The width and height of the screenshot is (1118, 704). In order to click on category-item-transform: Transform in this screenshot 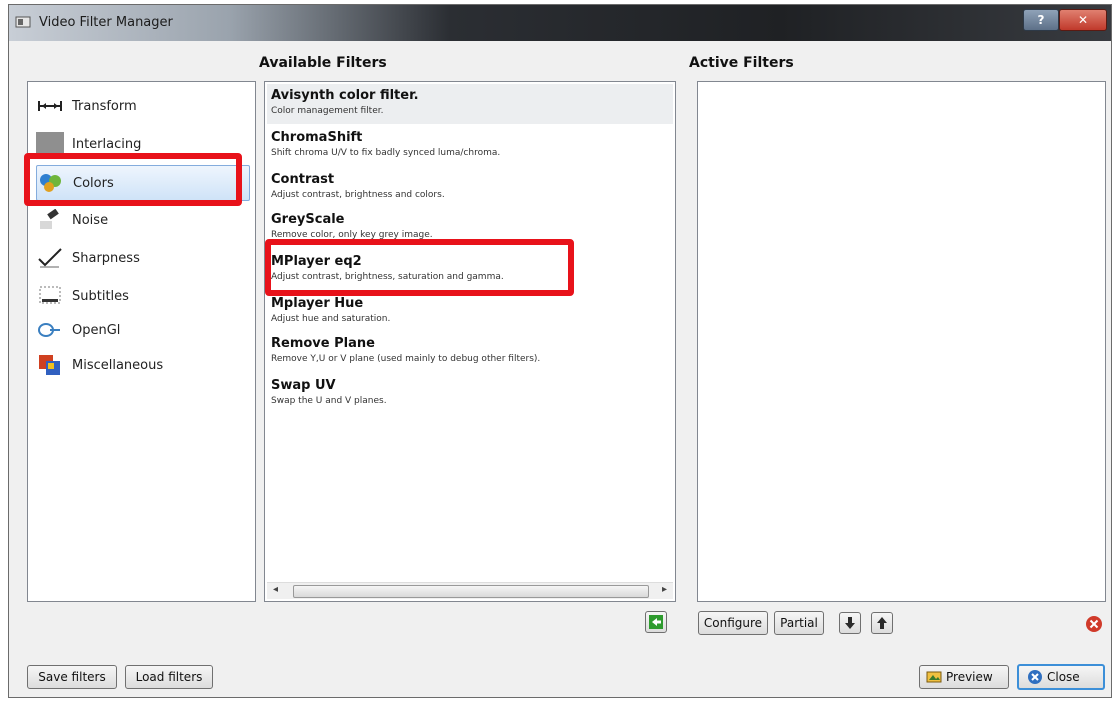, I will do `click(142, 106)`.